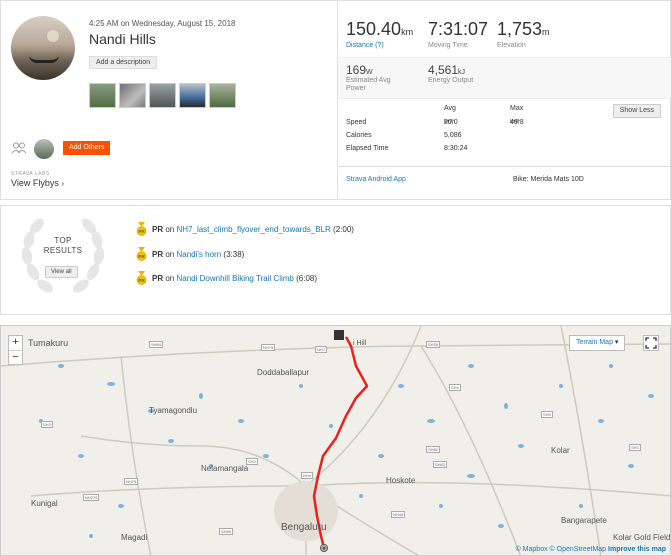 This screenshot has height=556, width=671. Describe the element at coordinates (511, 45) in the screenshot. I see `elevation-label: Elevation` at that location.